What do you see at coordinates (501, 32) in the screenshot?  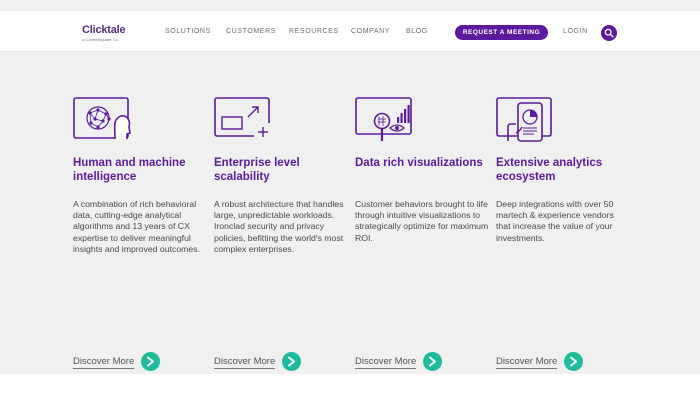 I see `request-meeting-button: REQUEST A MEETING` at bounding box center [501, 32].